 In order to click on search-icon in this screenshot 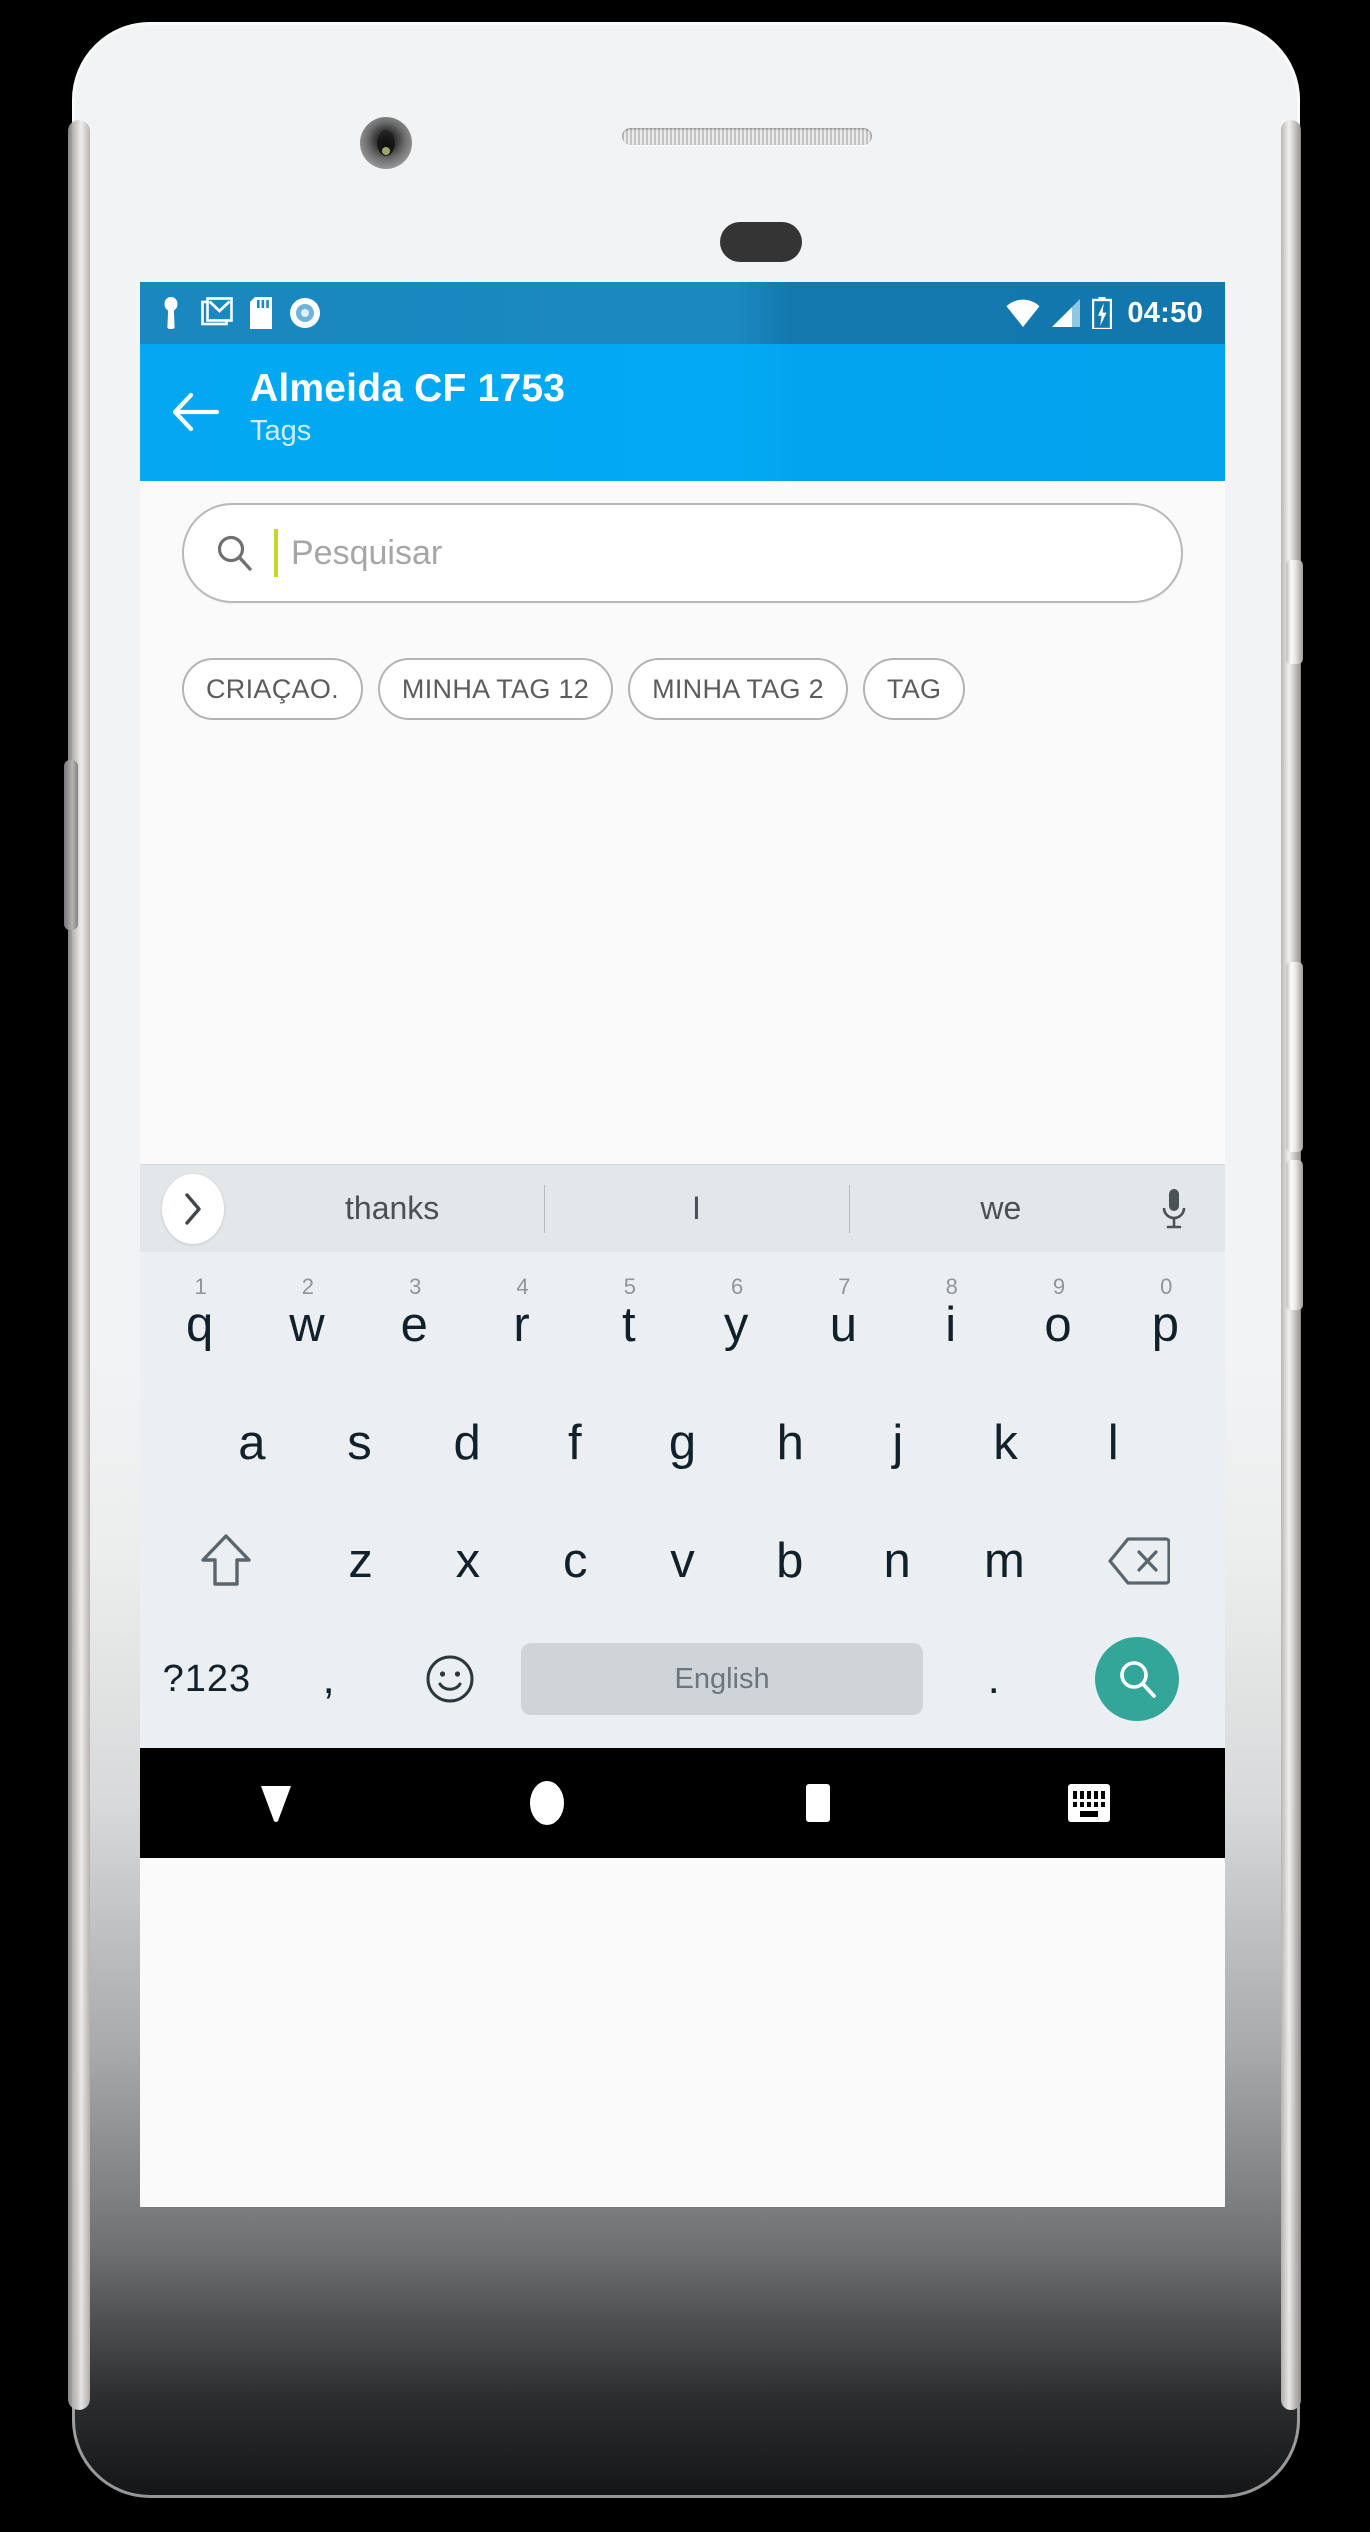, I will do `click(234, 553)`.